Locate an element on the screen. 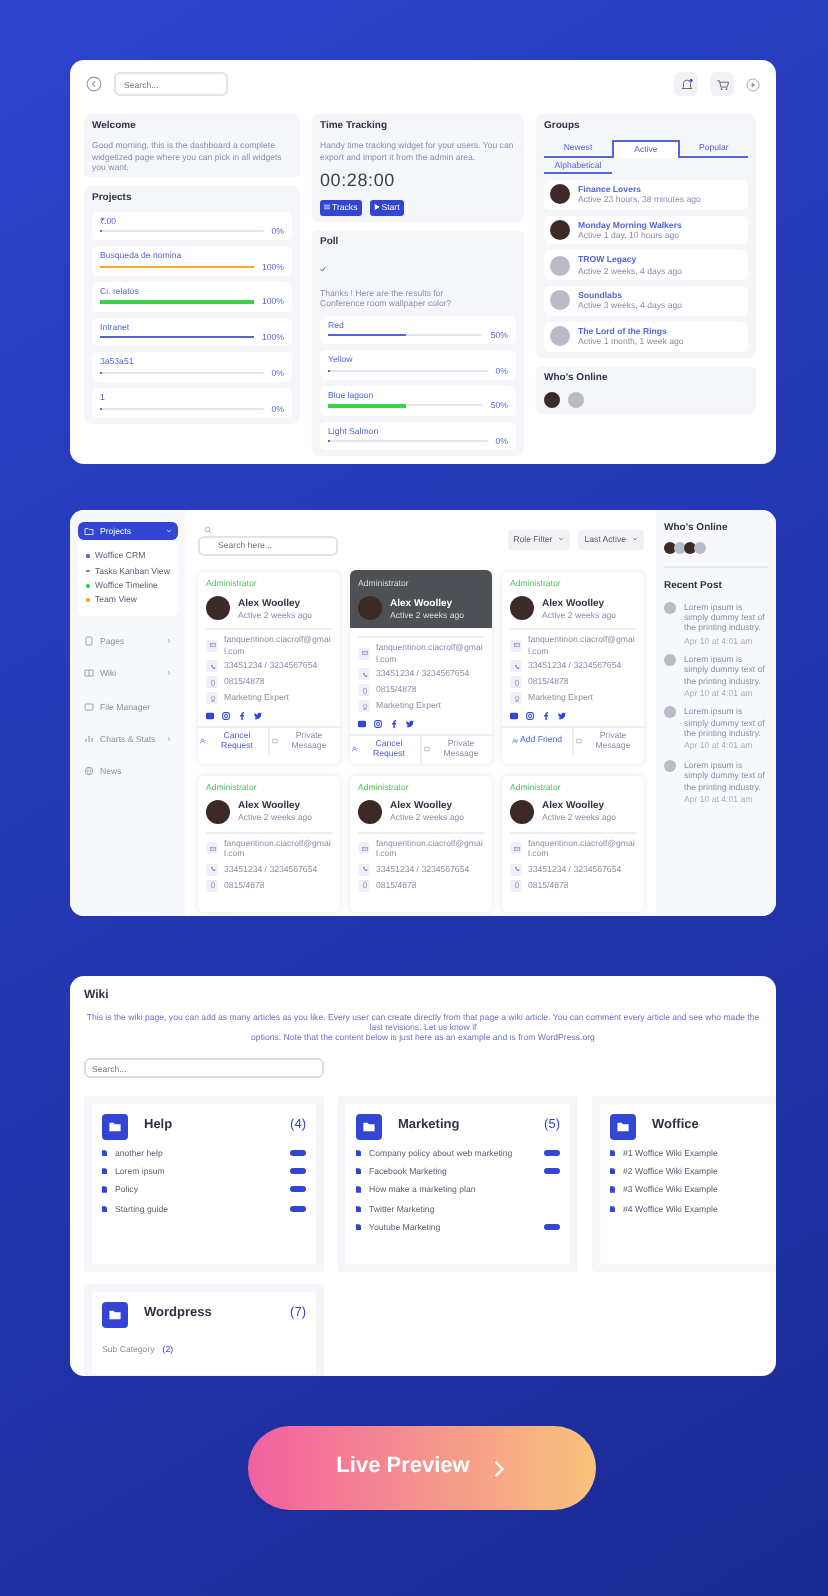 The image size is (828, 1596). cart-icon is located at coordinates (722, 84).